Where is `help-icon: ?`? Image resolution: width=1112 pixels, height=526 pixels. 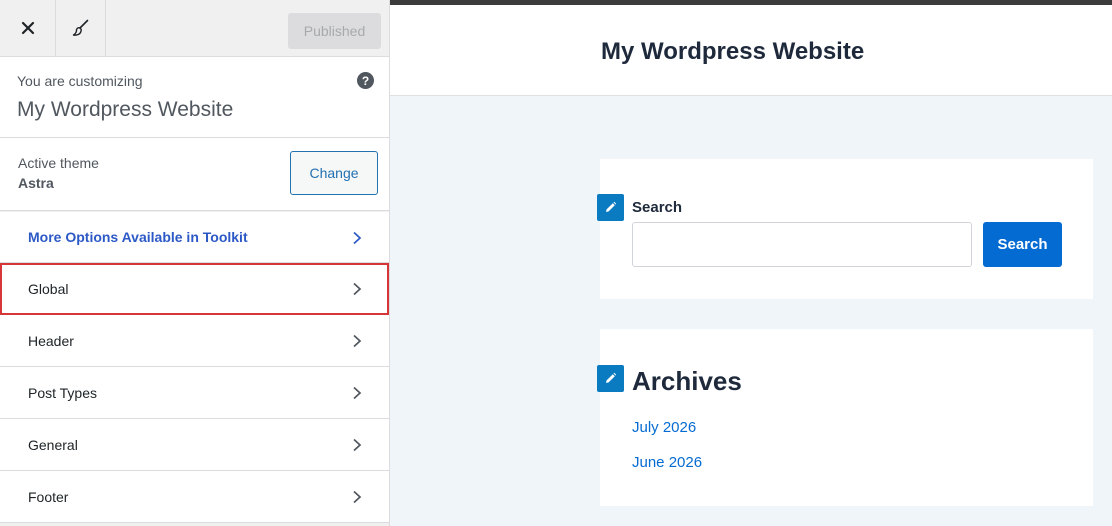
help-icon: ? is located at coordinates (365, 80).